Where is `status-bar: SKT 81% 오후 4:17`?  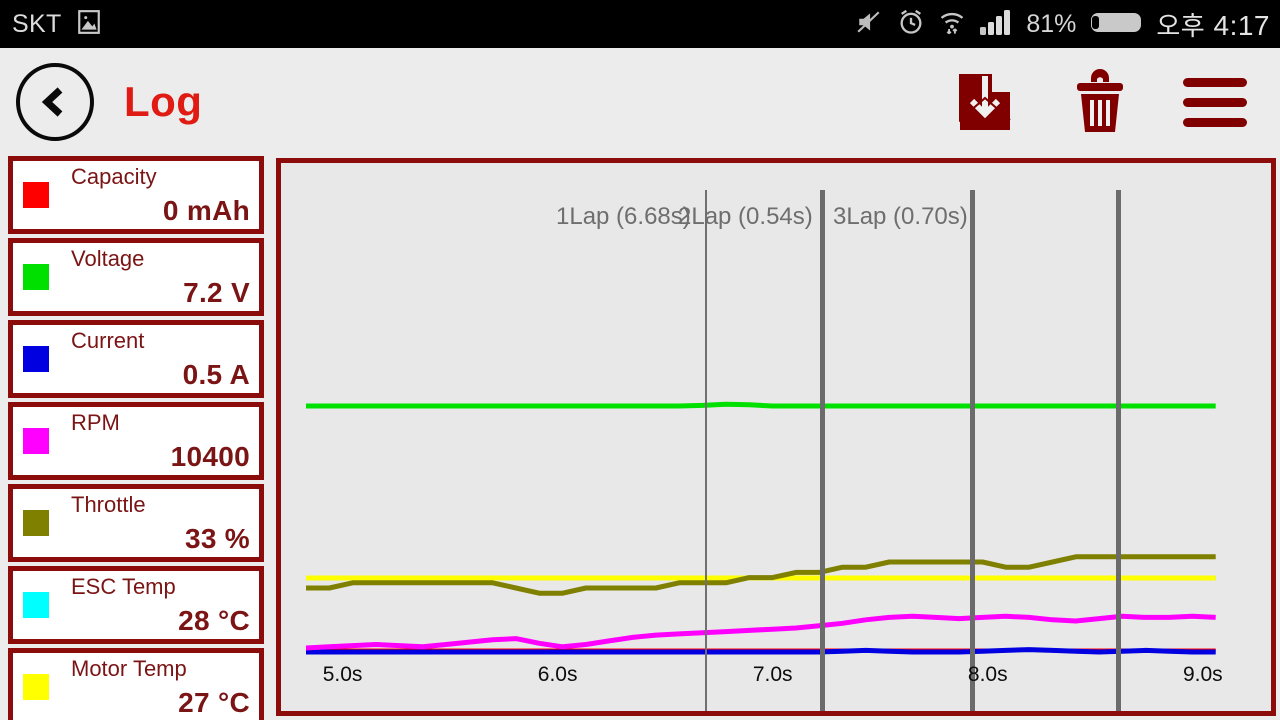 status-bar: SKT 81% 오후 4:17 is located at coordinates (640, 24).